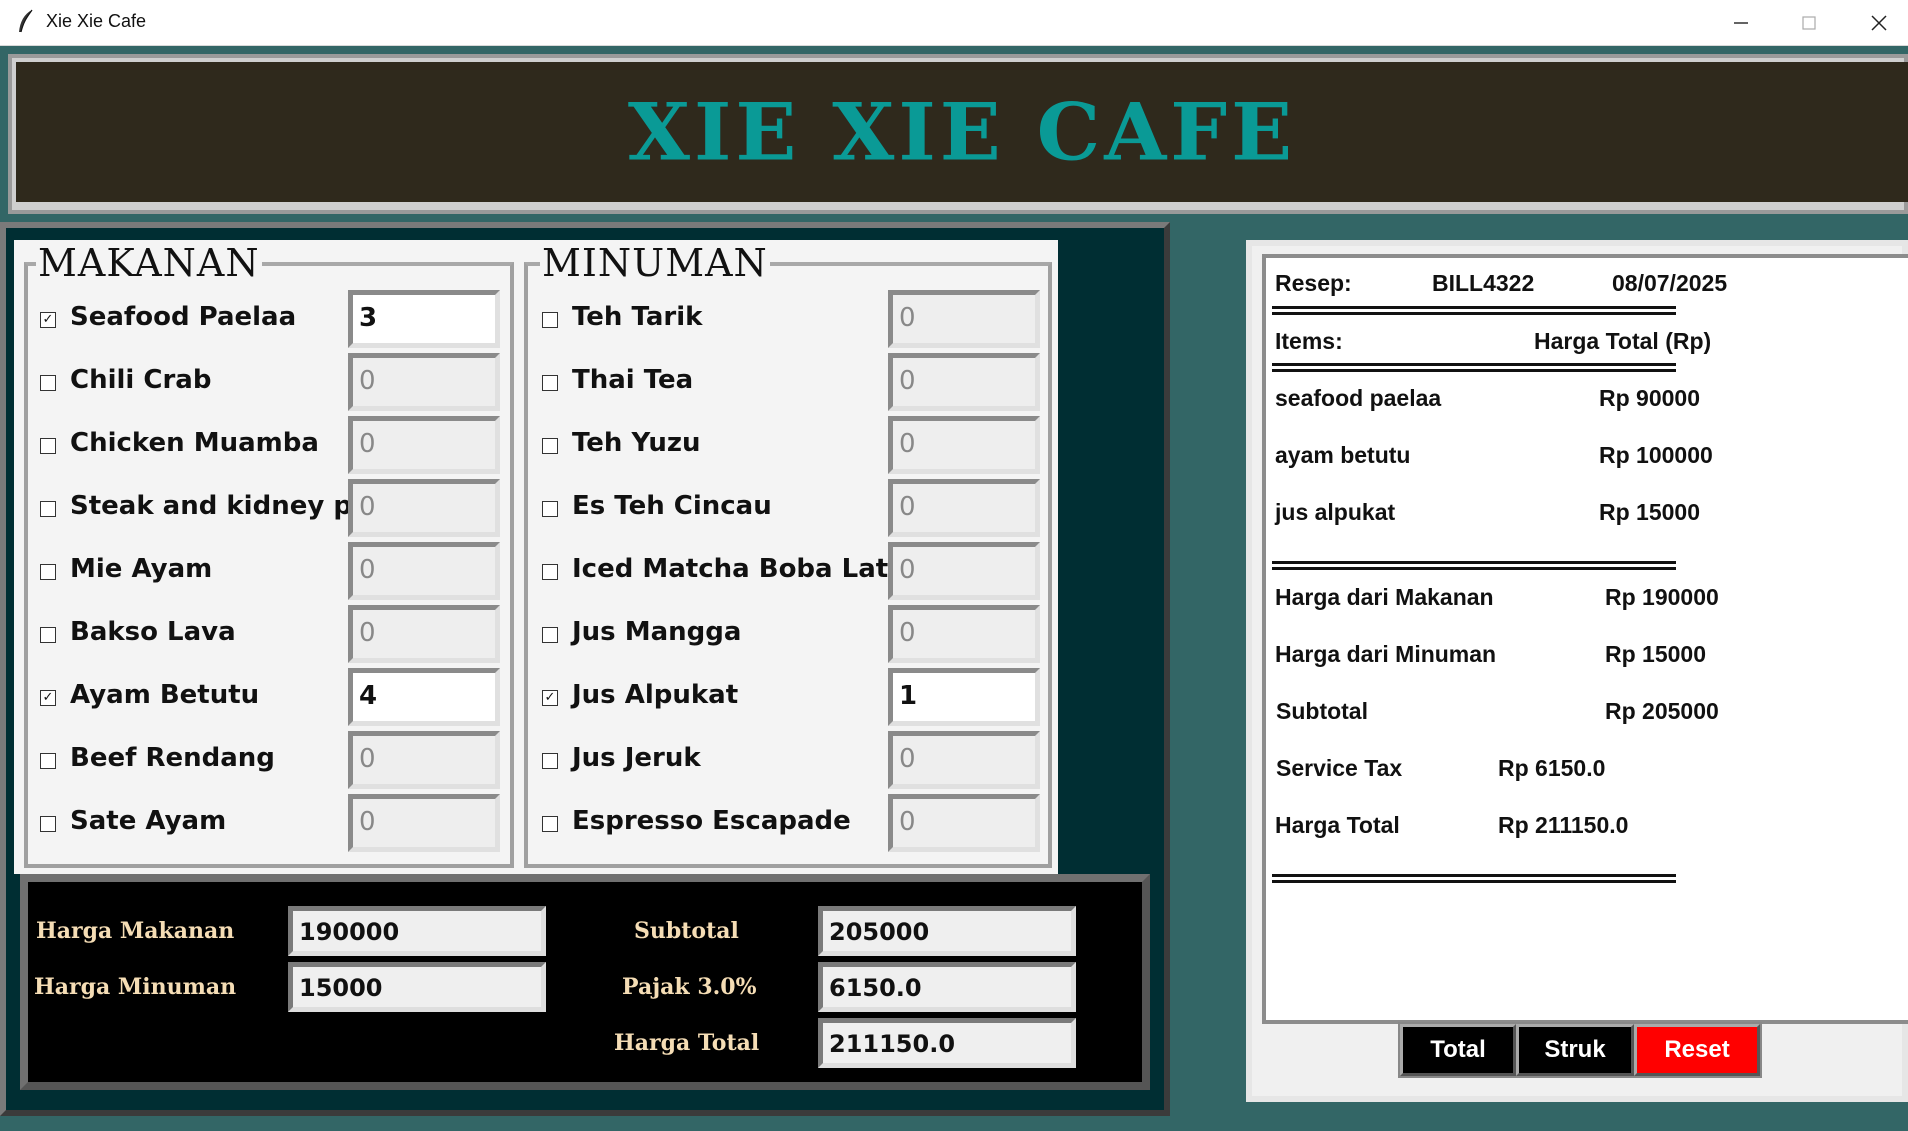 This screenshot has height=1131, width=1908. I want to click on minuman-item-label: Thai Tea, so click(632, 380).